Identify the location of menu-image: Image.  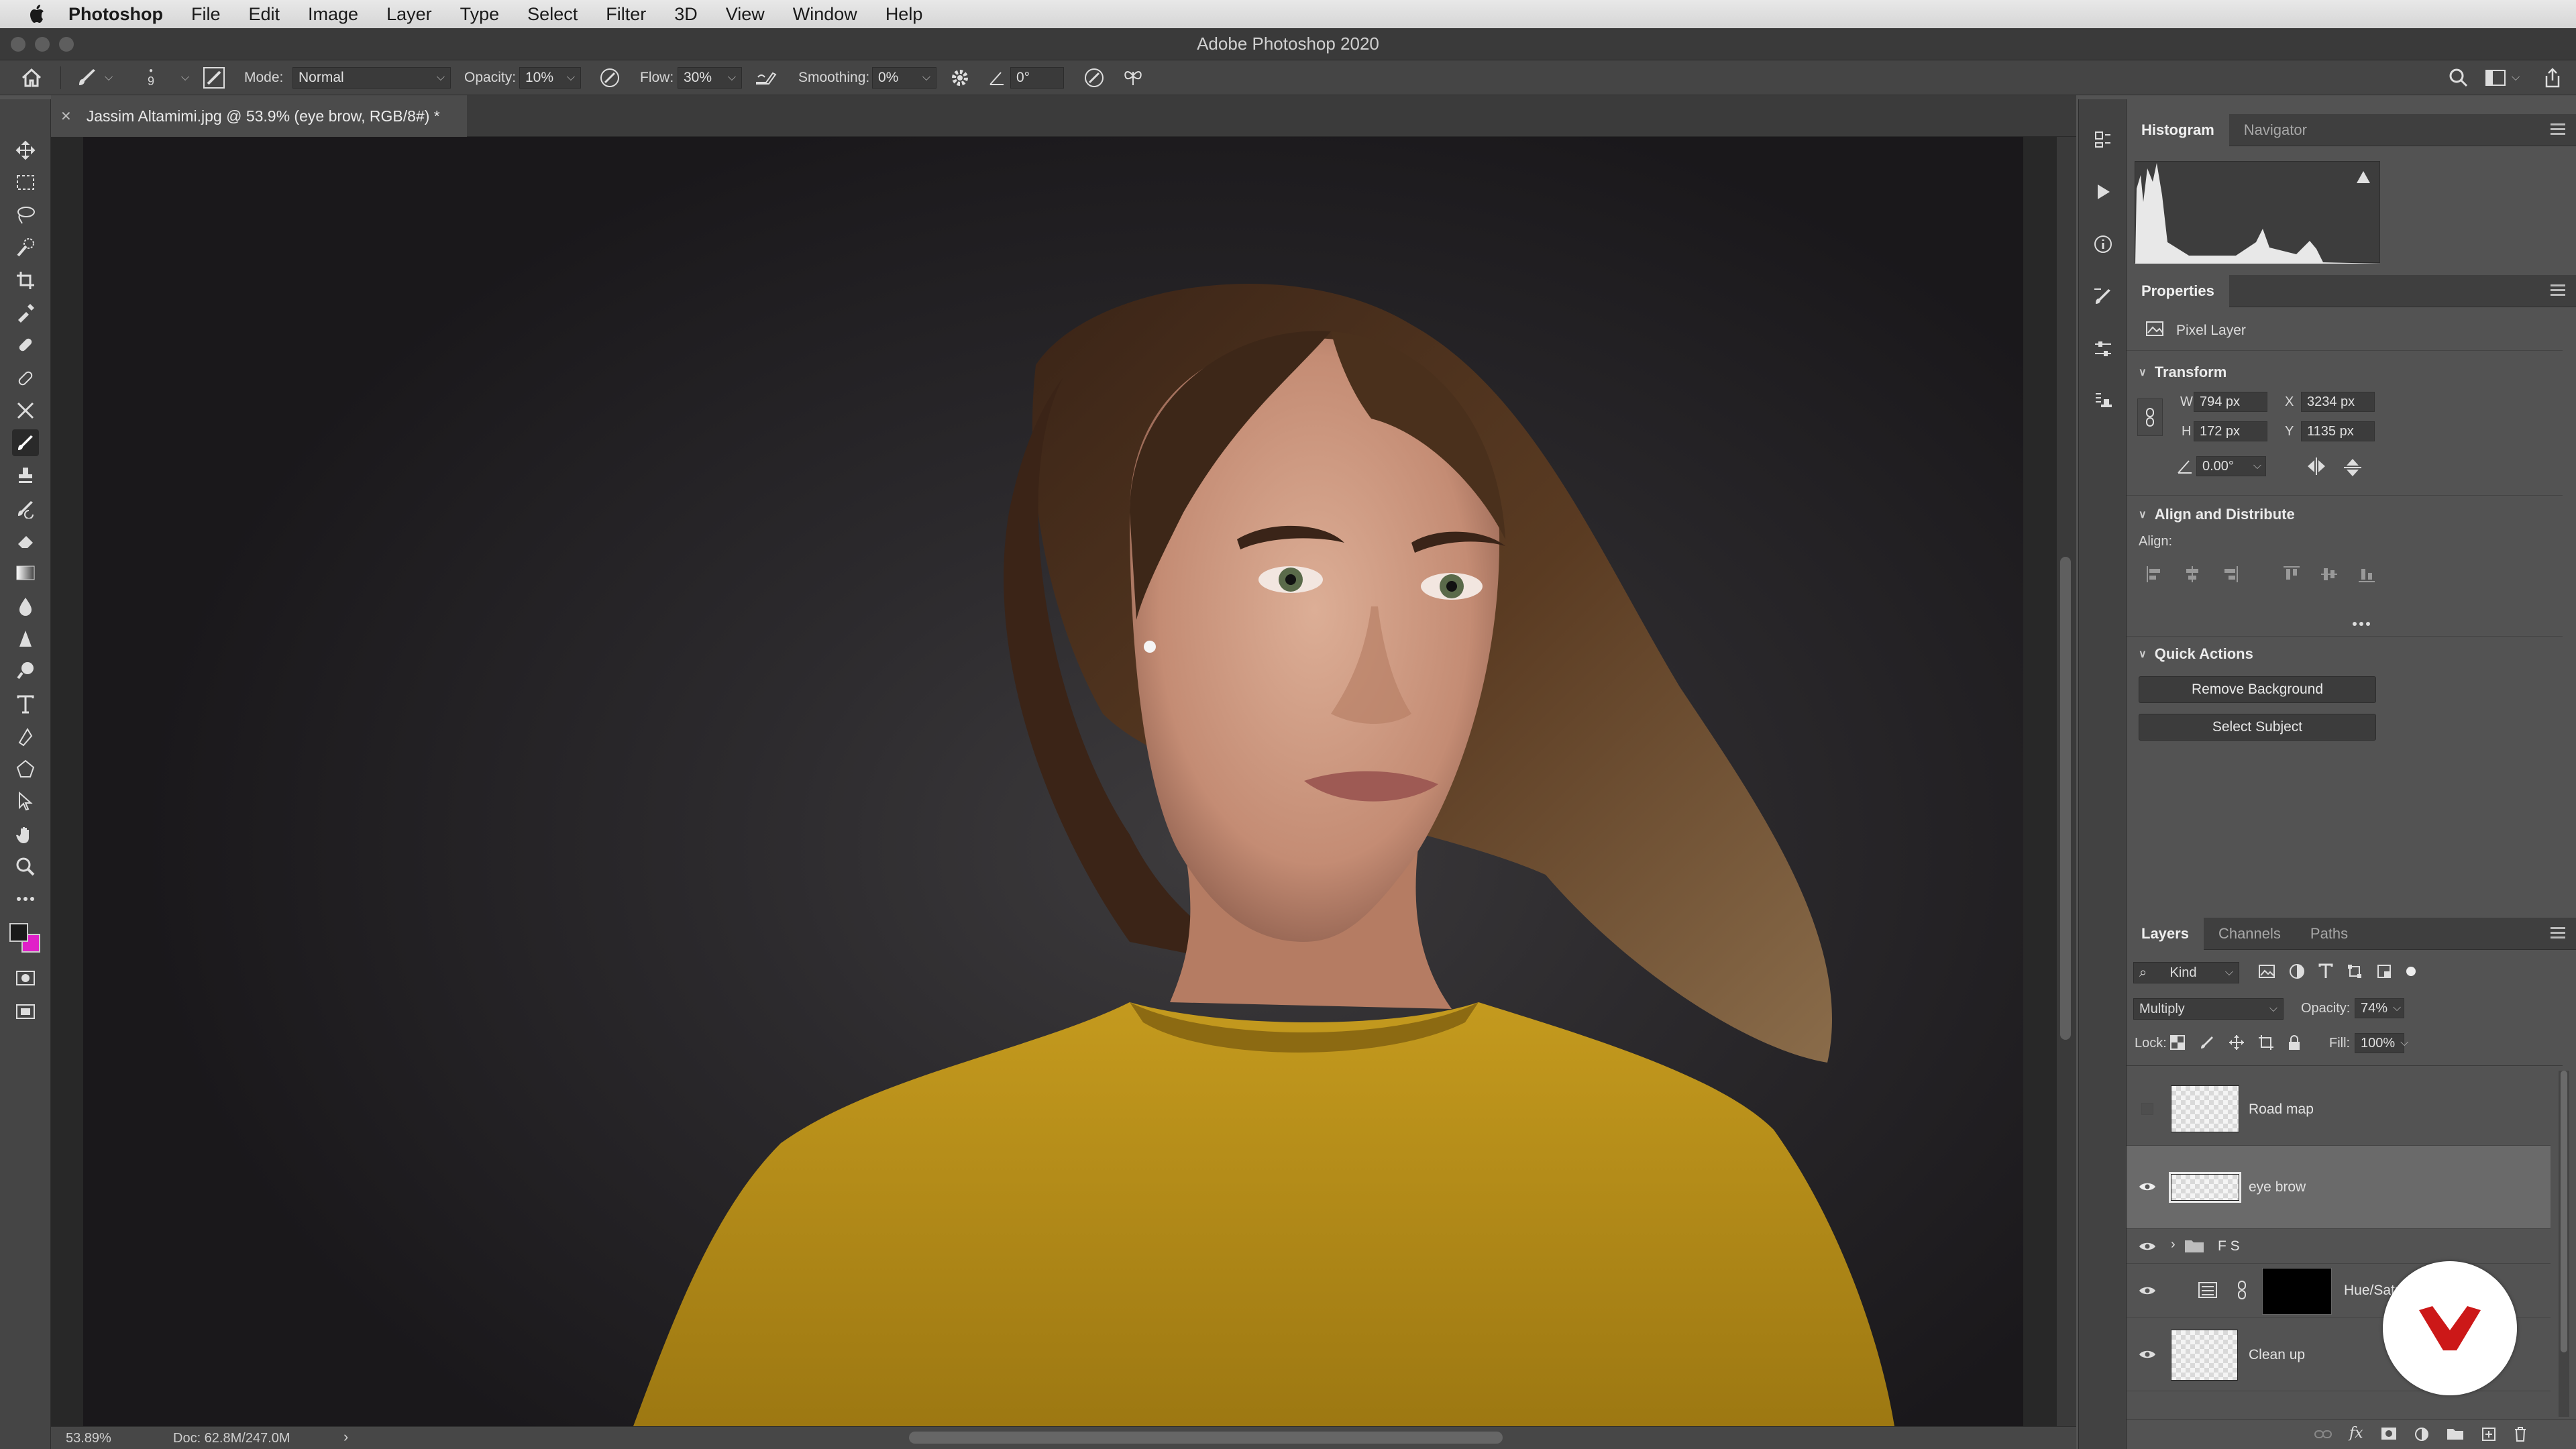
(333, 14).